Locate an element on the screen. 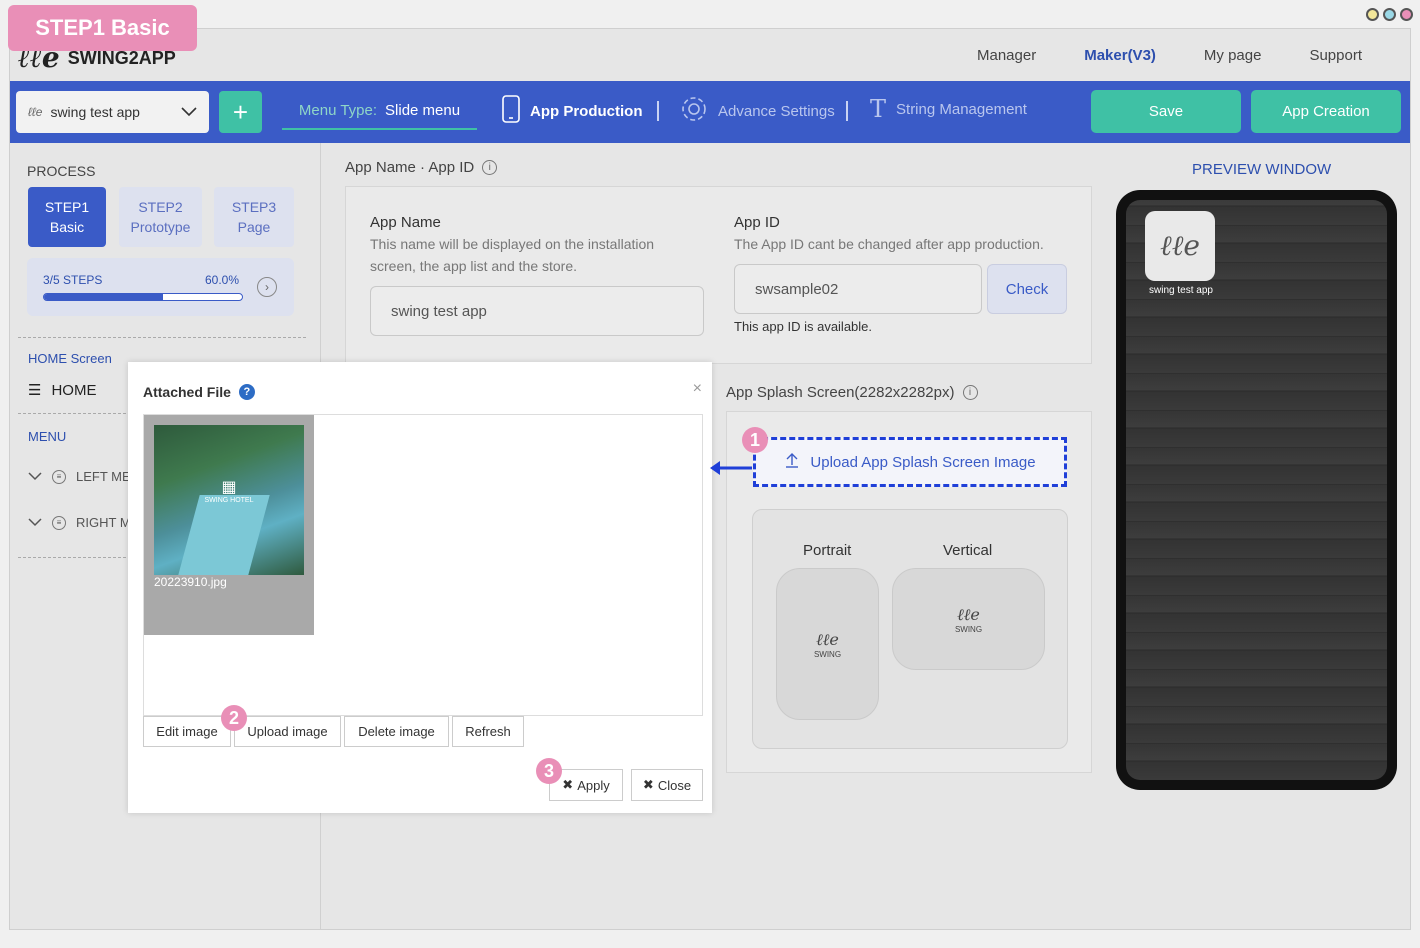 This screenshot has height=948, width=1420. progress-percent: 60.0% is located at coordinates (222, 280).